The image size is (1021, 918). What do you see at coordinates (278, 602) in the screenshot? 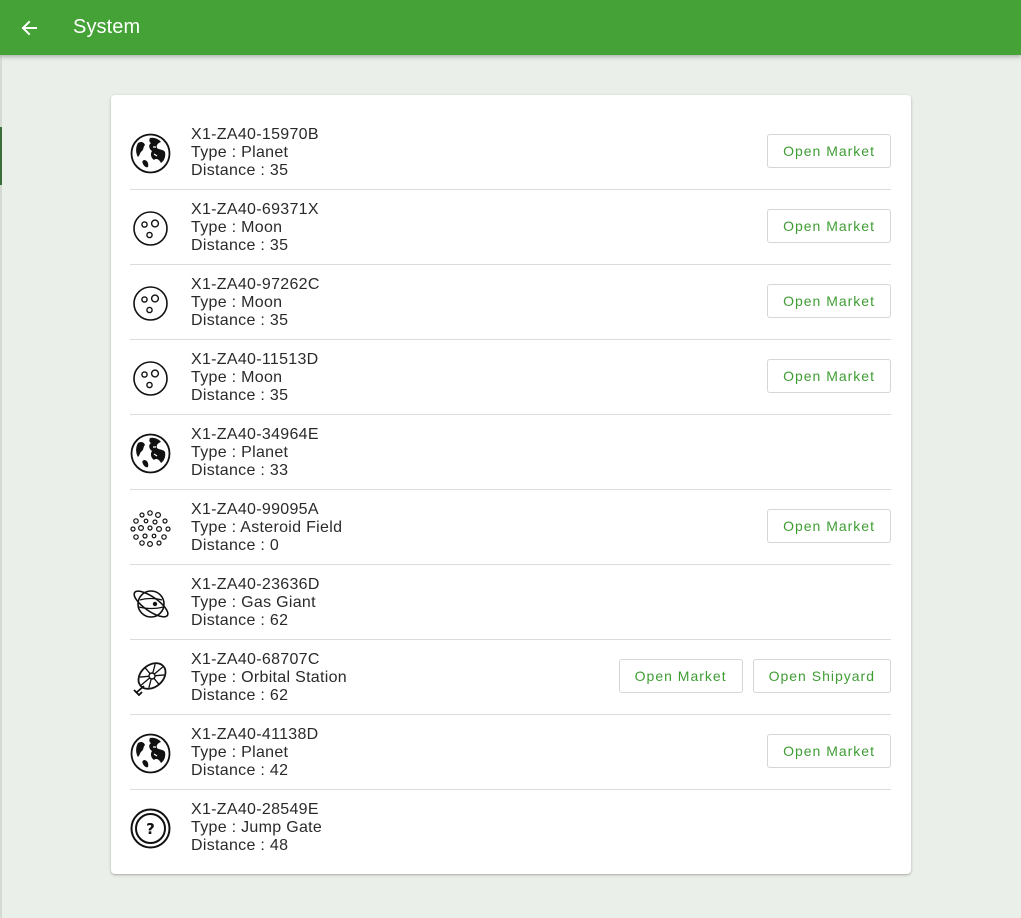
I see `type-value: Gas Giant` at bounding box center [278, 602].